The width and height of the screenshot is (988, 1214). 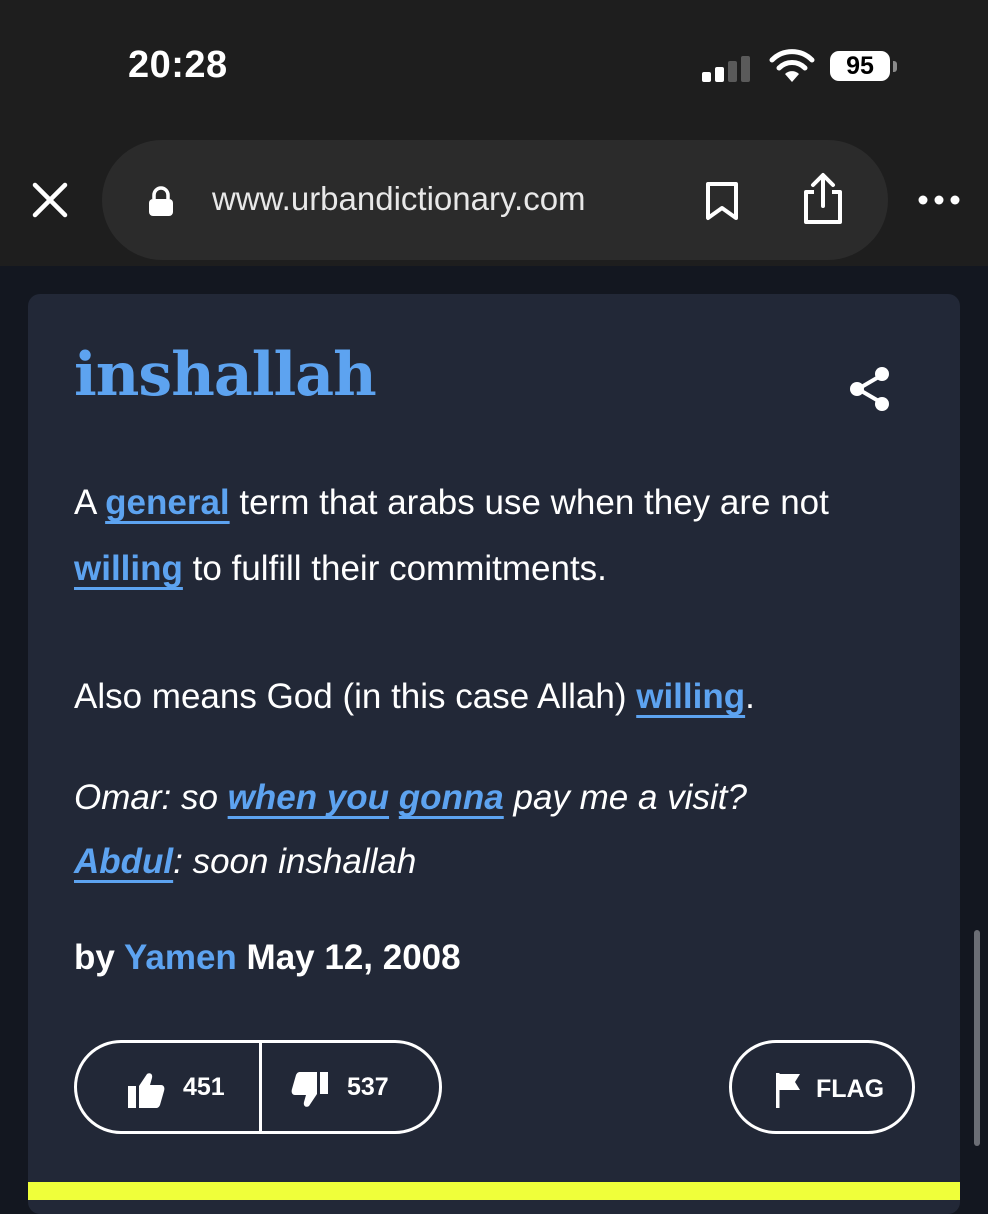 I want to click on next-card-edge, so click(x=494, y=1191).